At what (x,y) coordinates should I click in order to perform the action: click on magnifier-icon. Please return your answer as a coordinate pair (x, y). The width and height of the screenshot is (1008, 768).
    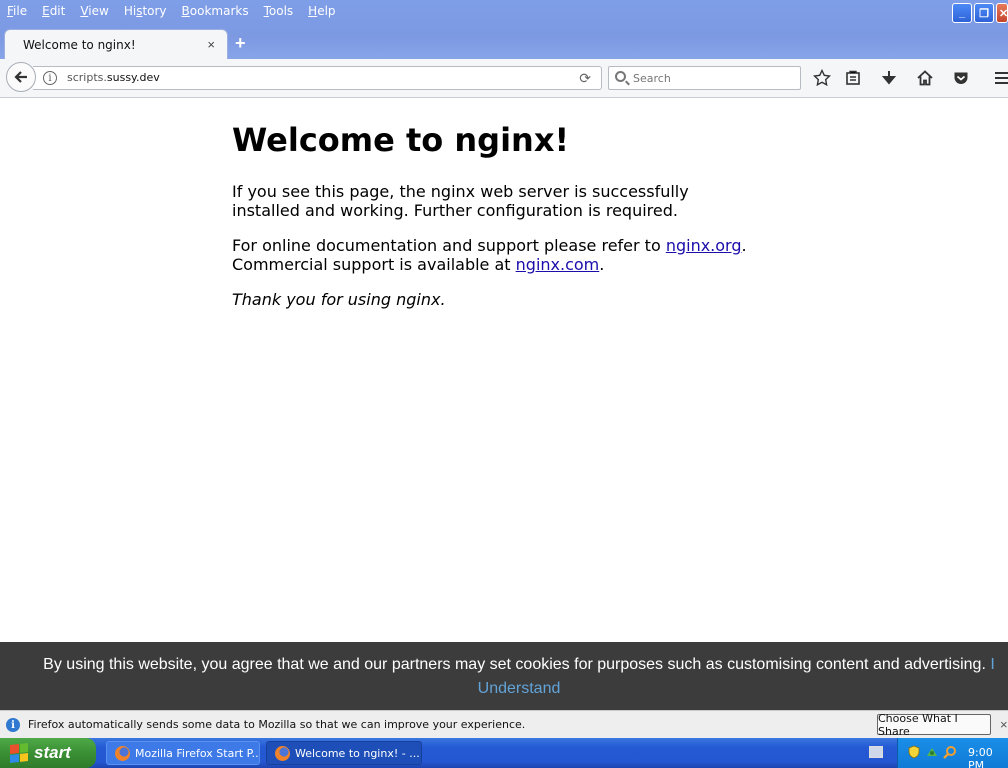
    Looking at the image, I should click on (950, 752).